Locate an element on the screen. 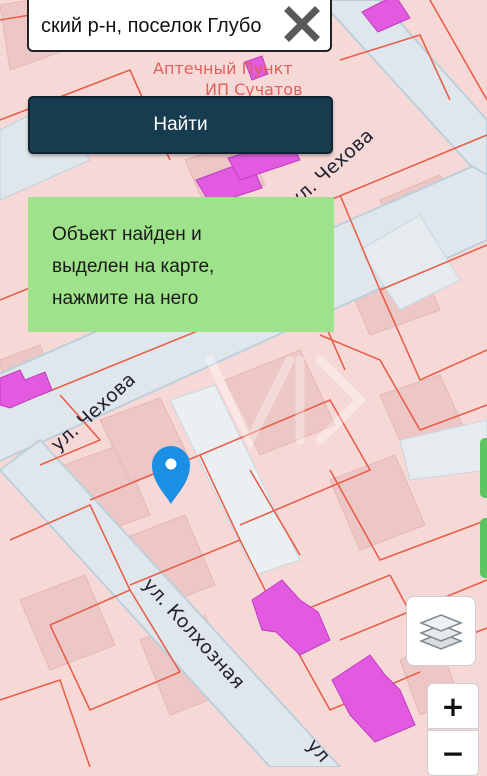 Image resolution: width=487 pixels, height=776 pixels. zoom-in-button: + is located at coordinates (453, 706).